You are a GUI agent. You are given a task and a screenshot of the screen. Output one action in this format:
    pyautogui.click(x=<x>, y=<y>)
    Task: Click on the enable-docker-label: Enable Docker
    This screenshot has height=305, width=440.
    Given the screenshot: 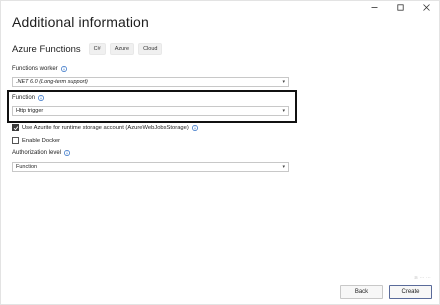 What is the action you would take?
    pyautogui.click(x=41, y=140)
    